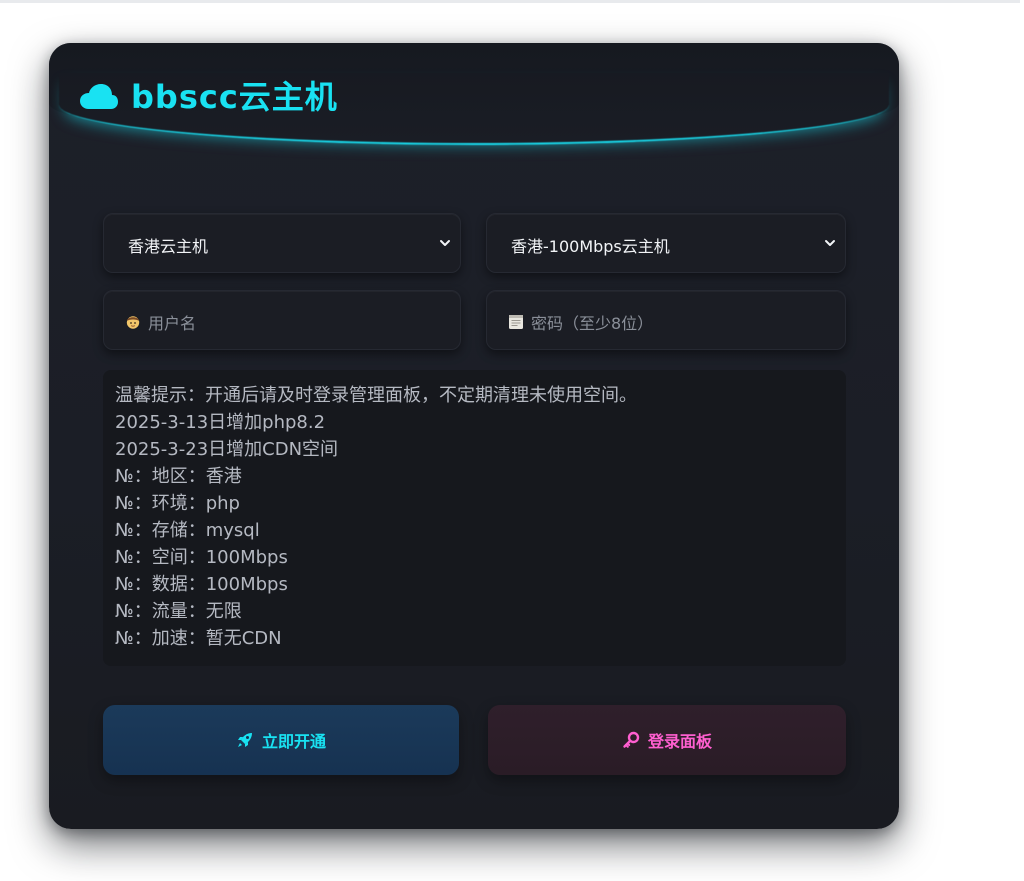 The image size is (1024, 881). I want to click on password-placeholder: 密码（至少8位）, so click(592, 323).